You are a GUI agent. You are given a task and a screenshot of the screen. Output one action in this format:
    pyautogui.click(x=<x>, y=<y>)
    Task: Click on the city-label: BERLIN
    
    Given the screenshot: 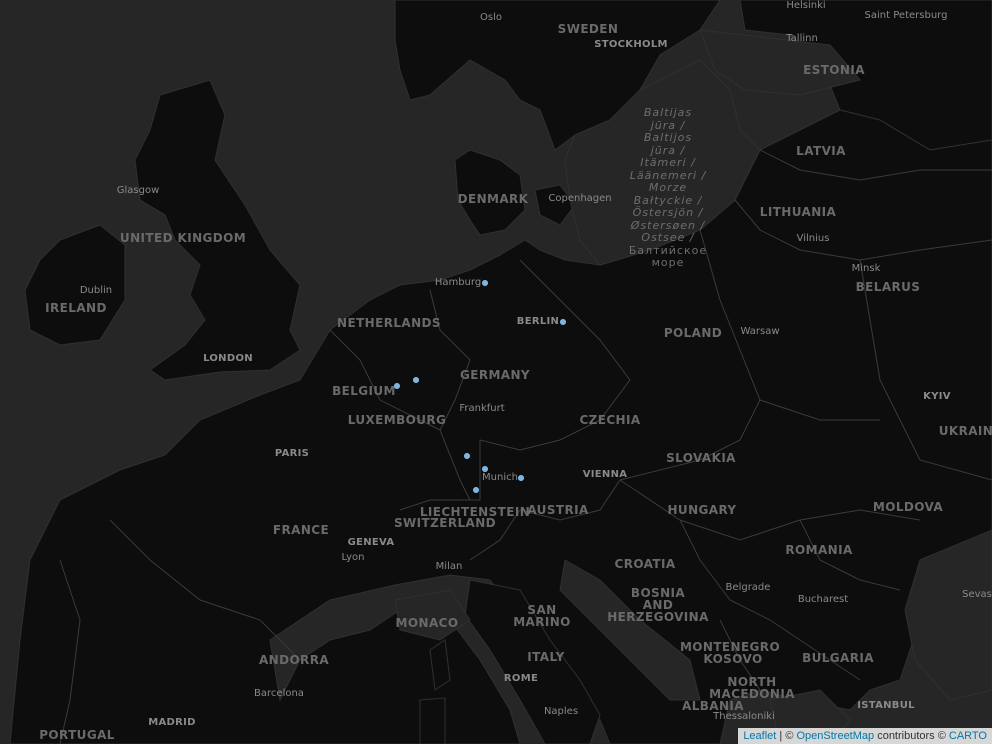 What is the action you would take?
    pyautogui.click(x=538, y=321)
    